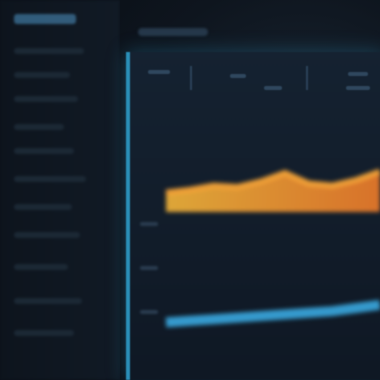 Image resolution: width=380 pixels, height=380 pixels. Describe the element at coordinates (45, 19) in the screenshot. I see `app-logo` at that location.